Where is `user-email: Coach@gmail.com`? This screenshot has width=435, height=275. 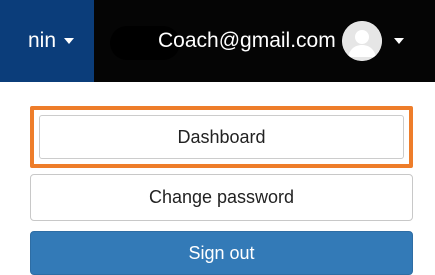 user-email: Coach@gmail.com is located at coordinates (247, 40).